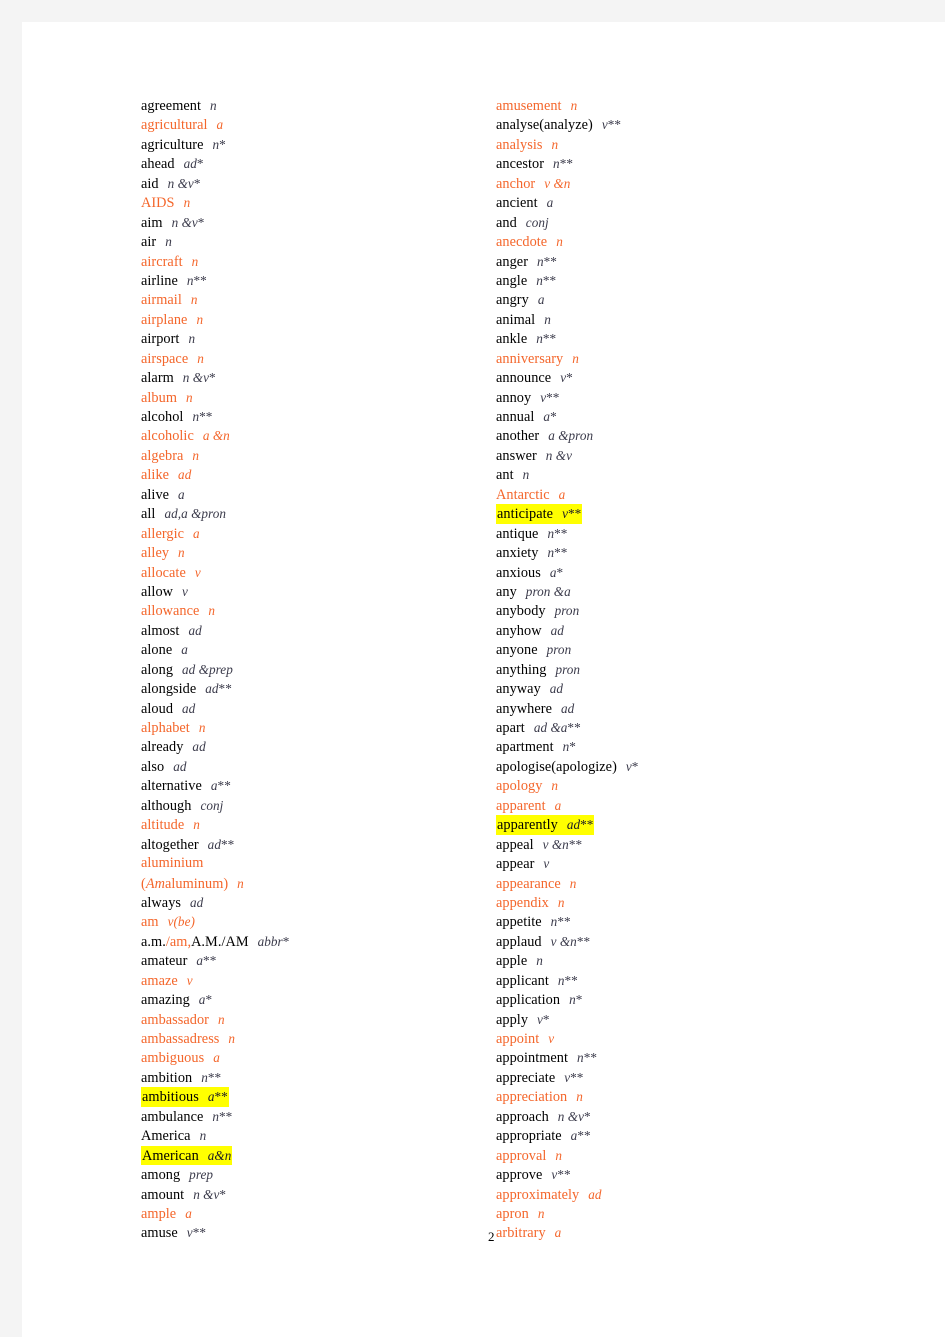  Describe the element at coordinates (535, 709) in the screenshot. I see `word-entry-text: anywhere ad` at that location.